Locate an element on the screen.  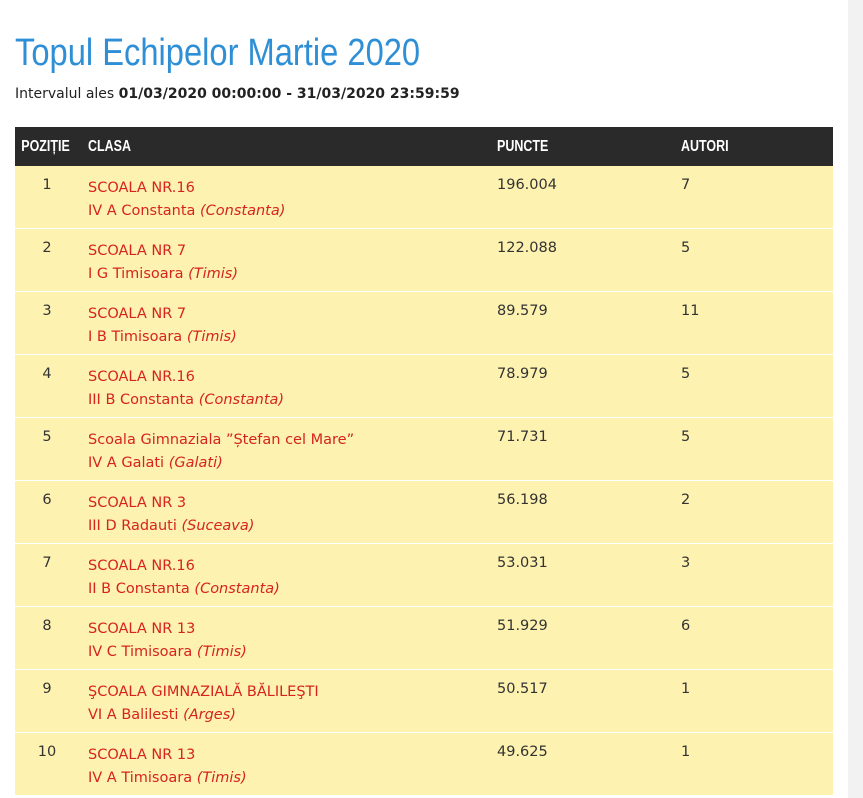
row-points: 50.517 is located at coordinates (522, 689).